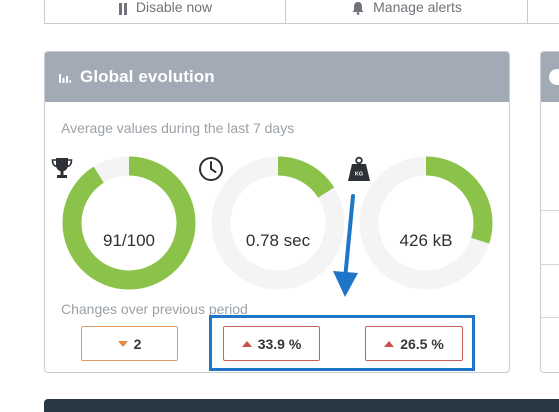  What do you see at coordinates (549, 212) in the screenshot?
I see `adjacent-card-partial` at bounding box center [549, 212].